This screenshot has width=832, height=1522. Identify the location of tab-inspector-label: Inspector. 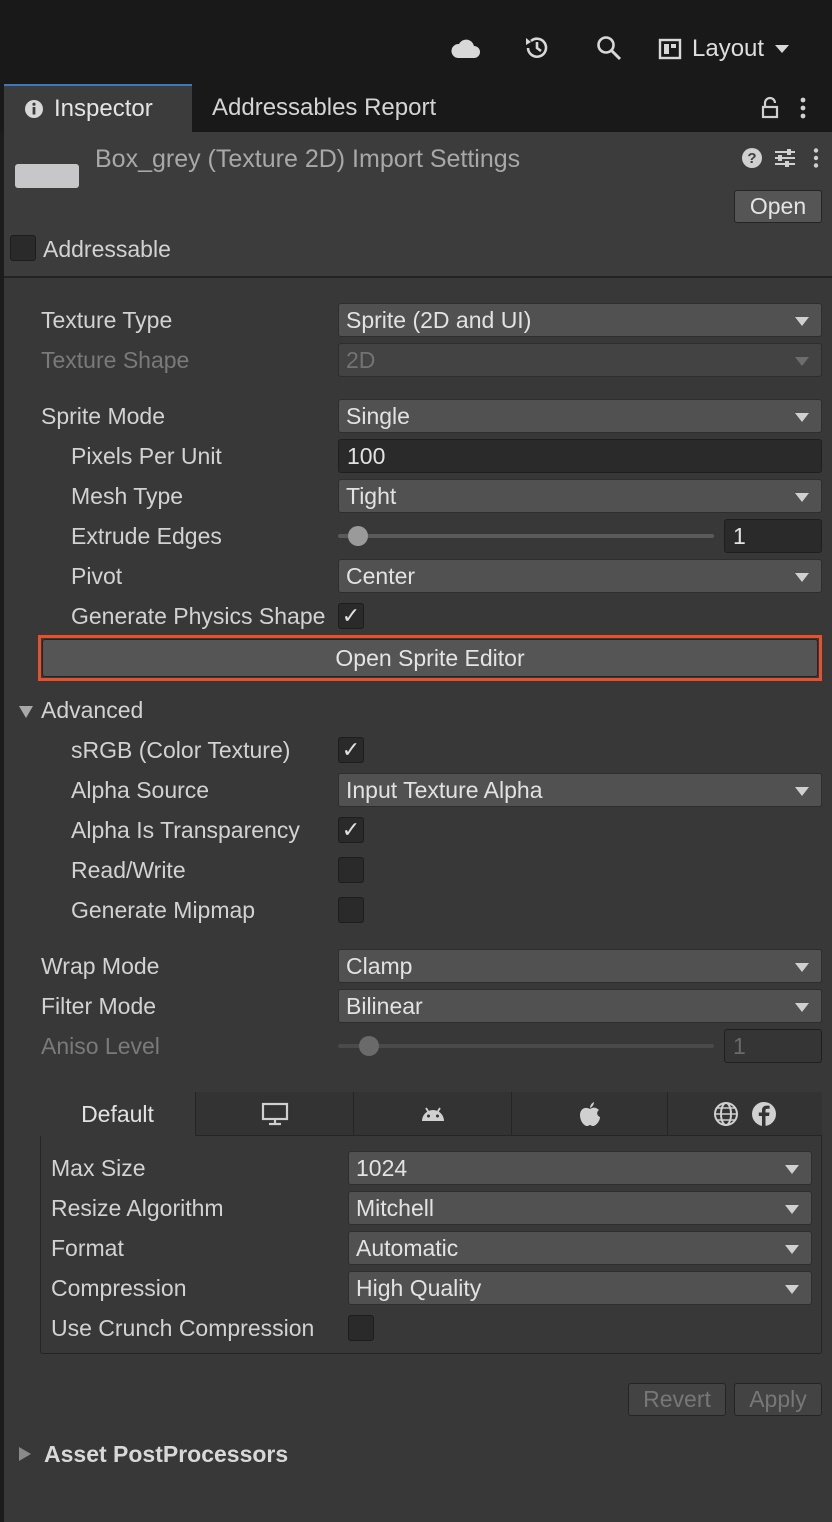
(103, 108).